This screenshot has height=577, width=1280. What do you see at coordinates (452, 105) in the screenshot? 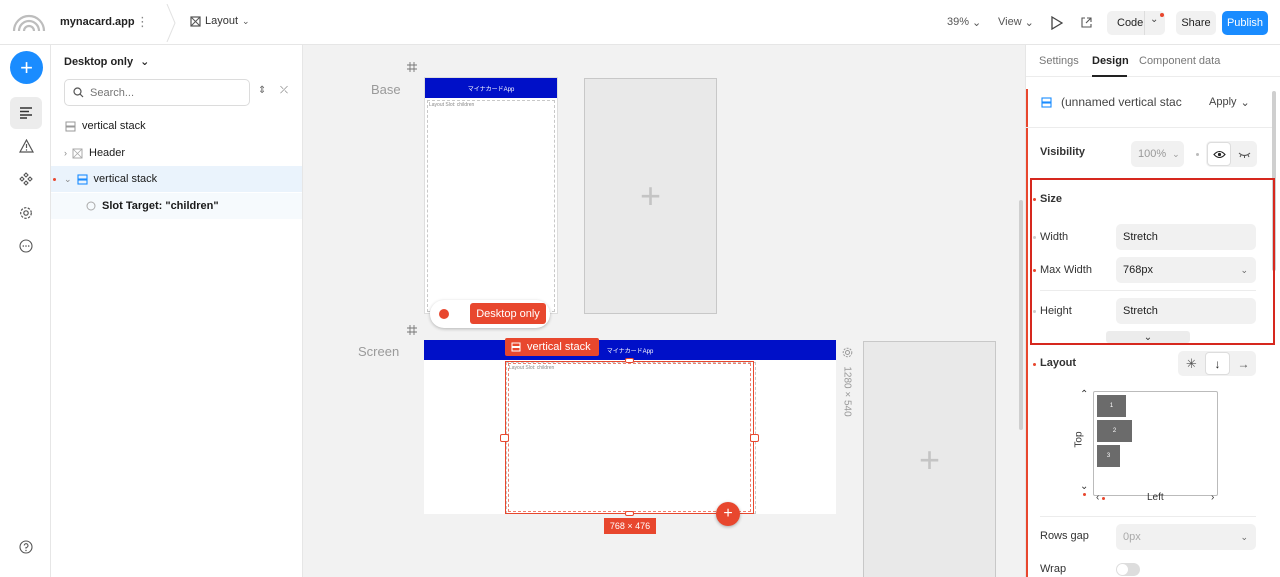
I see `slot-label: Layout Slot: children` at bounding box center [452, 105].